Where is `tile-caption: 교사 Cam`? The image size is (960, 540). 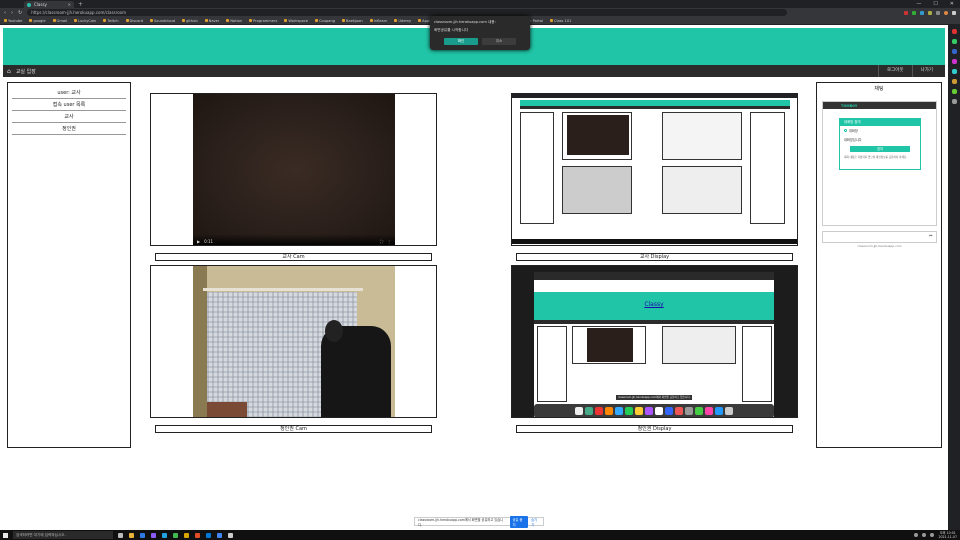
tile-caption: 교사 Cam is located at coordinates (293, 257).